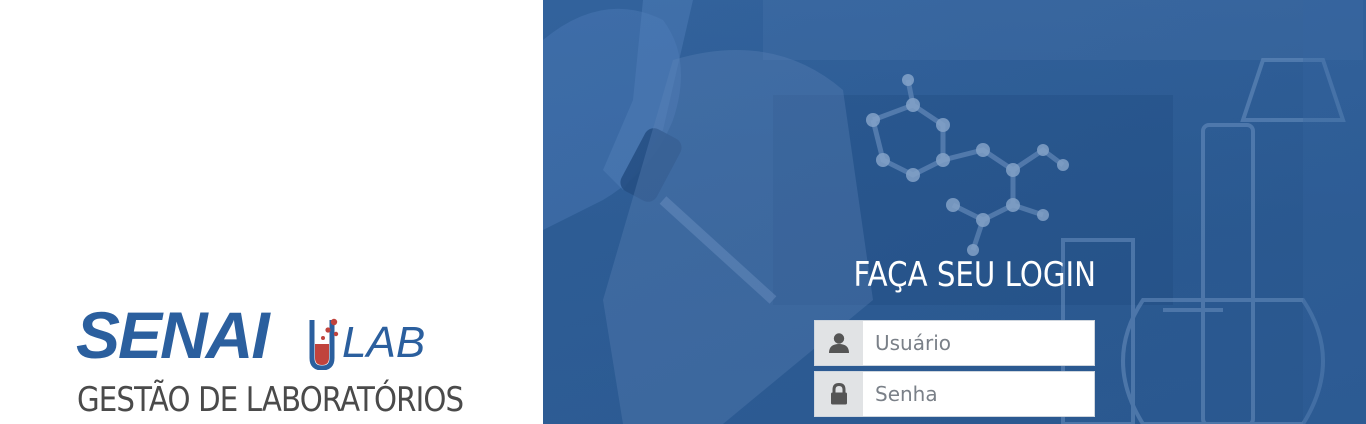 The height and width of the screenshot is (424, 1366). What do you see at coordinates (839, 343) in the screenshot?
I see `user-icon` at bounding box center [839, 343].